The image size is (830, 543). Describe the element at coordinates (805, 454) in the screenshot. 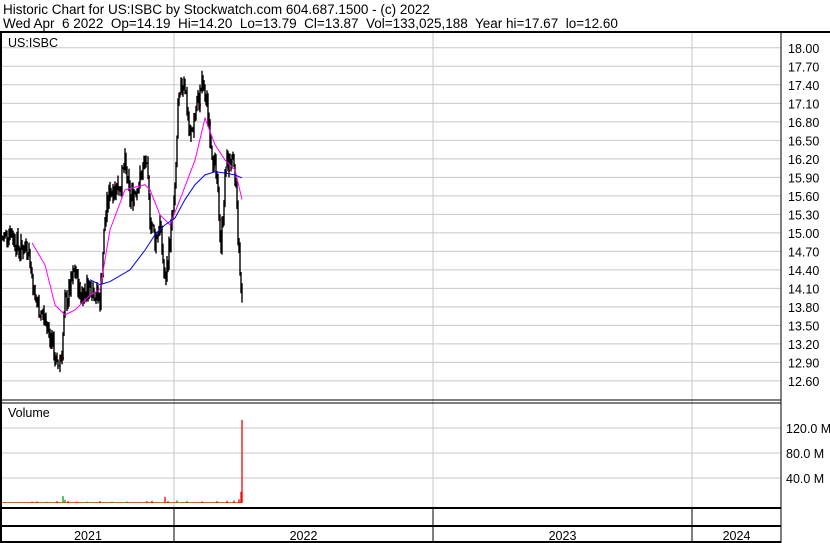

I see `volume-tick-label: 80.0 M` at that location.